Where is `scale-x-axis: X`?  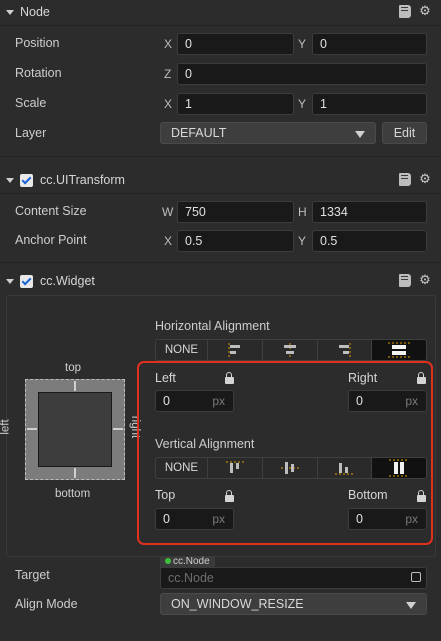
scale-x-axis: X is located at coordinates (168, 104).